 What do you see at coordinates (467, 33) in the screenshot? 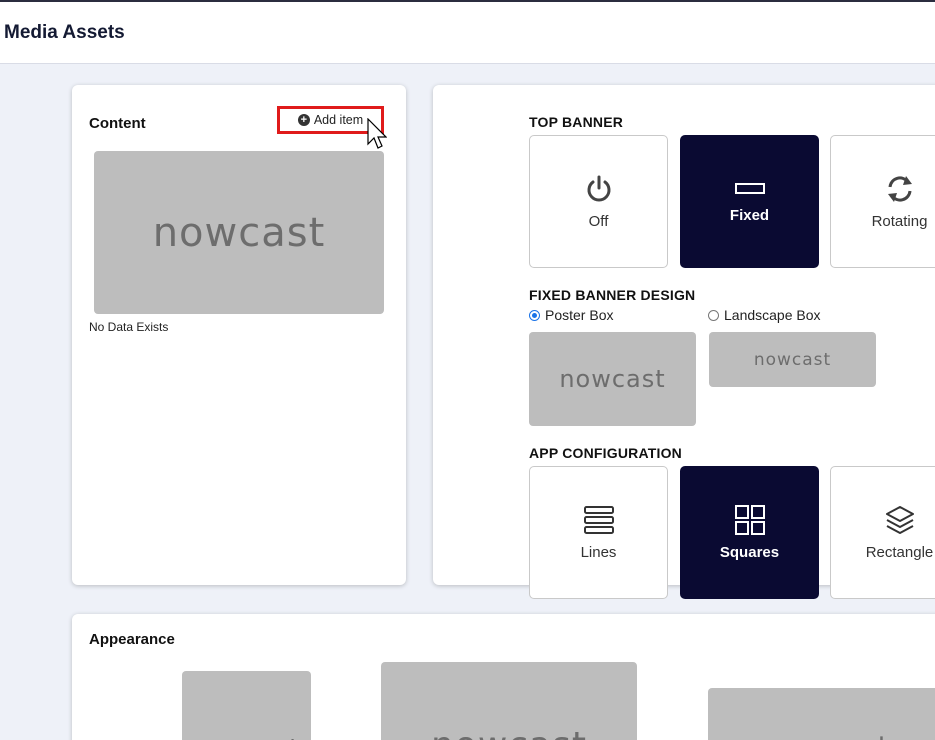
I see `page-header: Media Assets` at bounding box center [467, 33].